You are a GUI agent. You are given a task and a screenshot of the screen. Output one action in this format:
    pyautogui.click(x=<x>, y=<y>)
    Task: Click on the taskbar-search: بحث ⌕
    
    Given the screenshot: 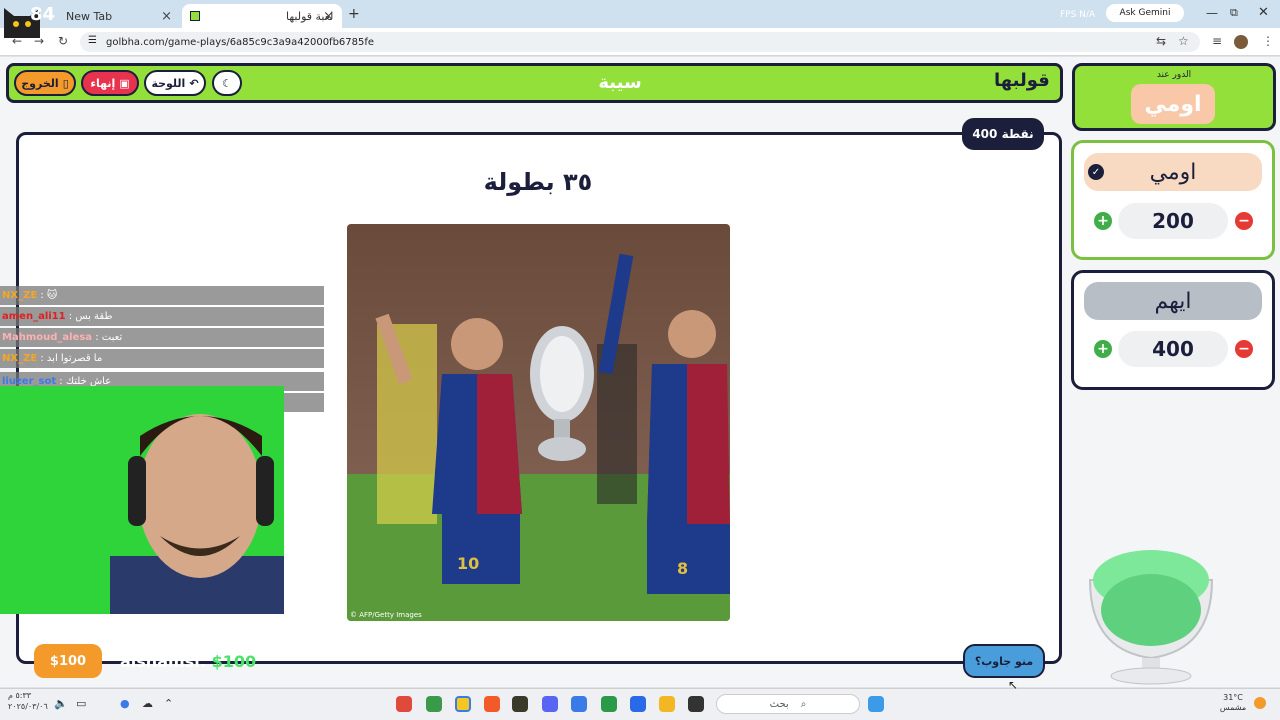 What is the action you would take?
    pyautogui.click(x=788, y=704)
    